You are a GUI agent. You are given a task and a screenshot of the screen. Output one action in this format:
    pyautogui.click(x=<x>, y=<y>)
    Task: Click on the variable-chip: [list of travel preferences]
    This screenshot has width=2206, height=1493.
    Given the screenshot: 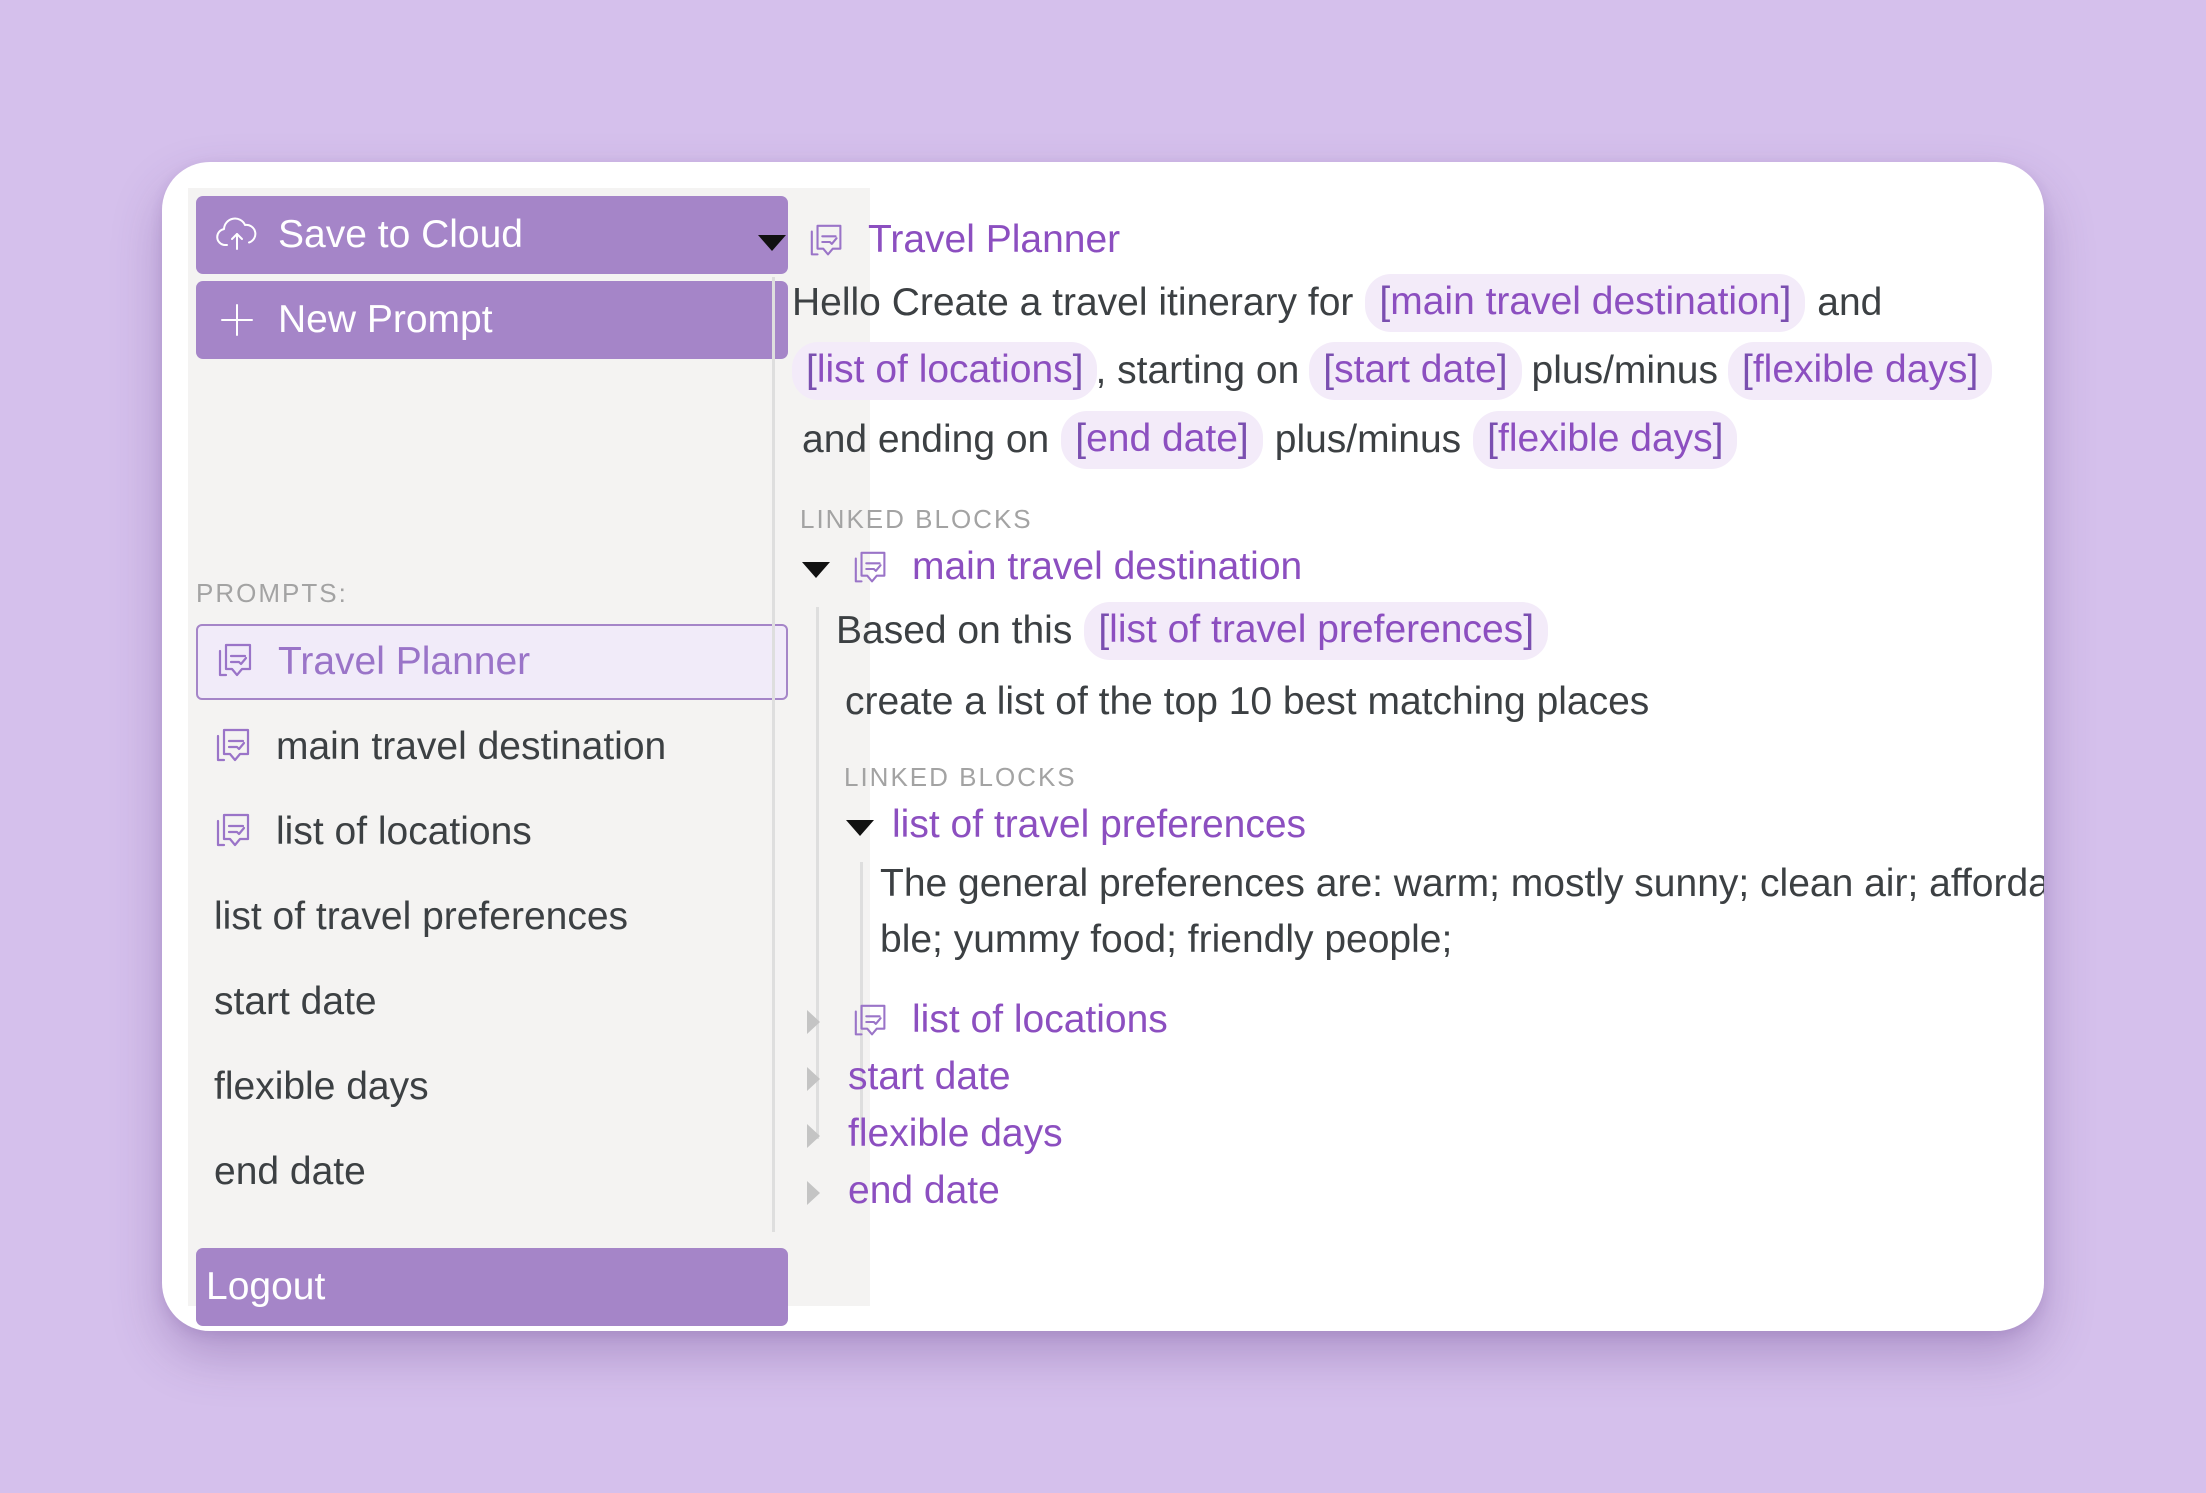 What is the action you would take?
    pyautogui.click(x=1316, y=631)
    